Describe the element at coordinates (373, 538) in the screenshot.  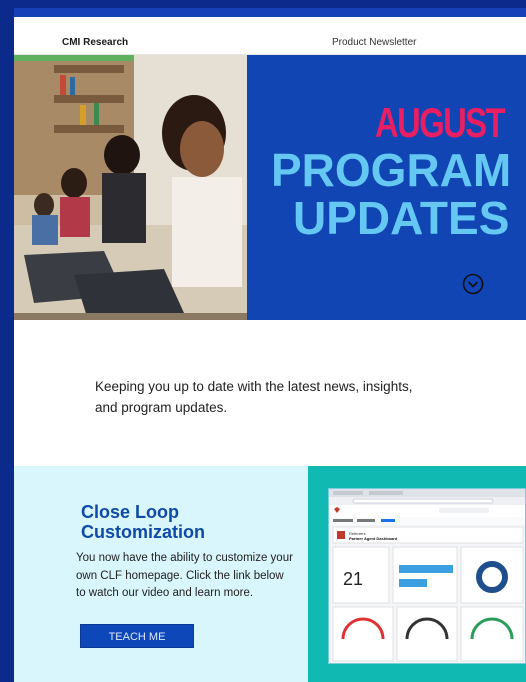
I see `dashboard-subtitle: Partner Agent Dashboard` at that location.